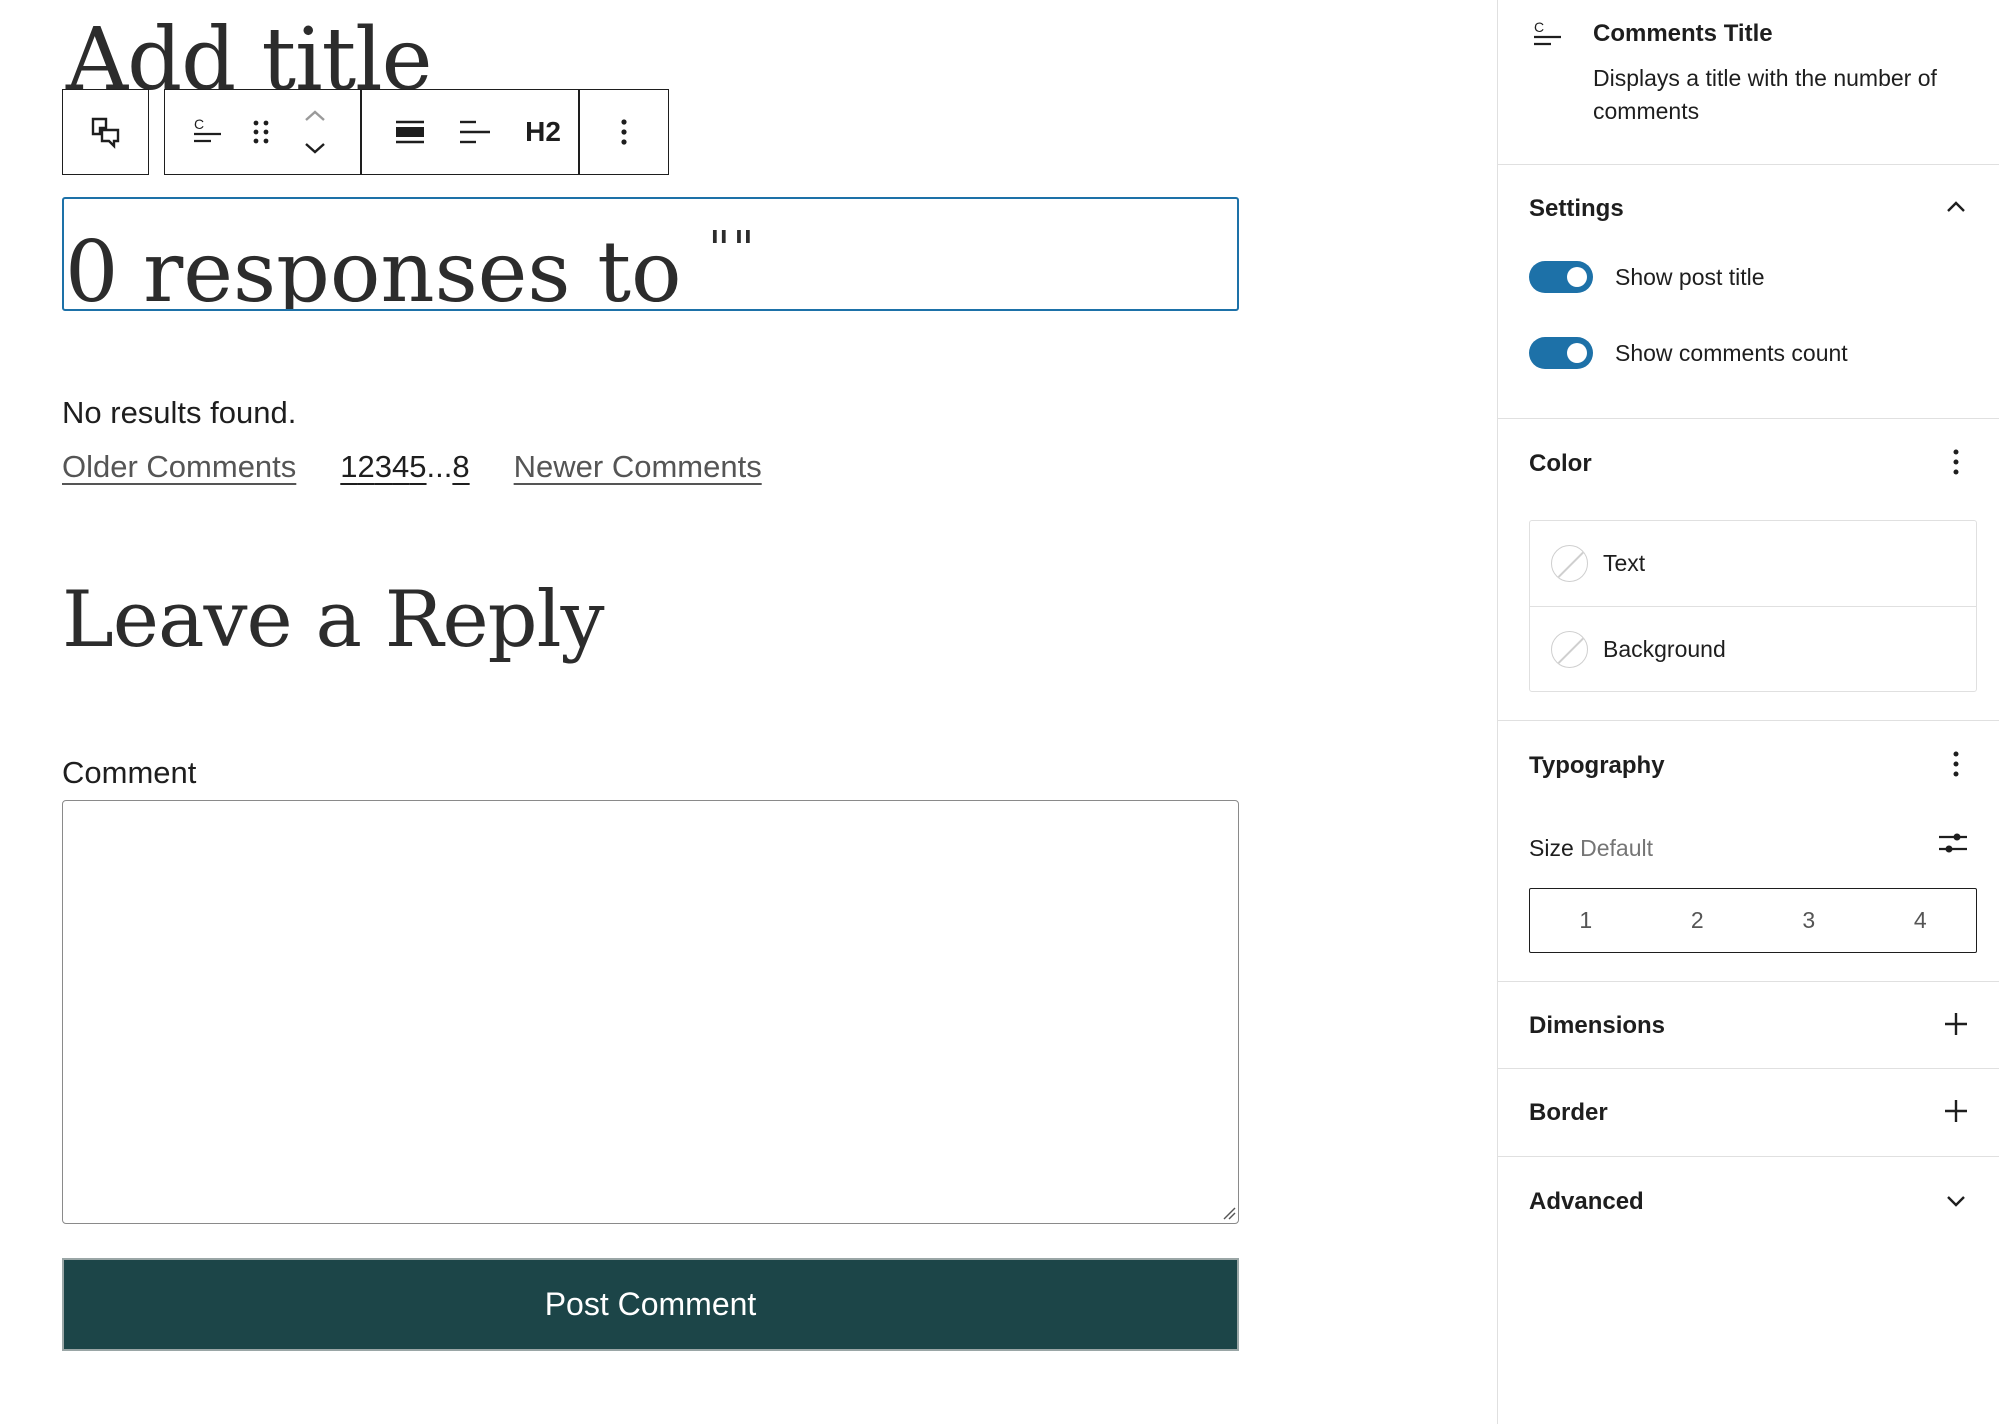 Image resolution: width=1999 pixels, height=1424 pixels. I want to click on page-link: 1, so click(348, 467).